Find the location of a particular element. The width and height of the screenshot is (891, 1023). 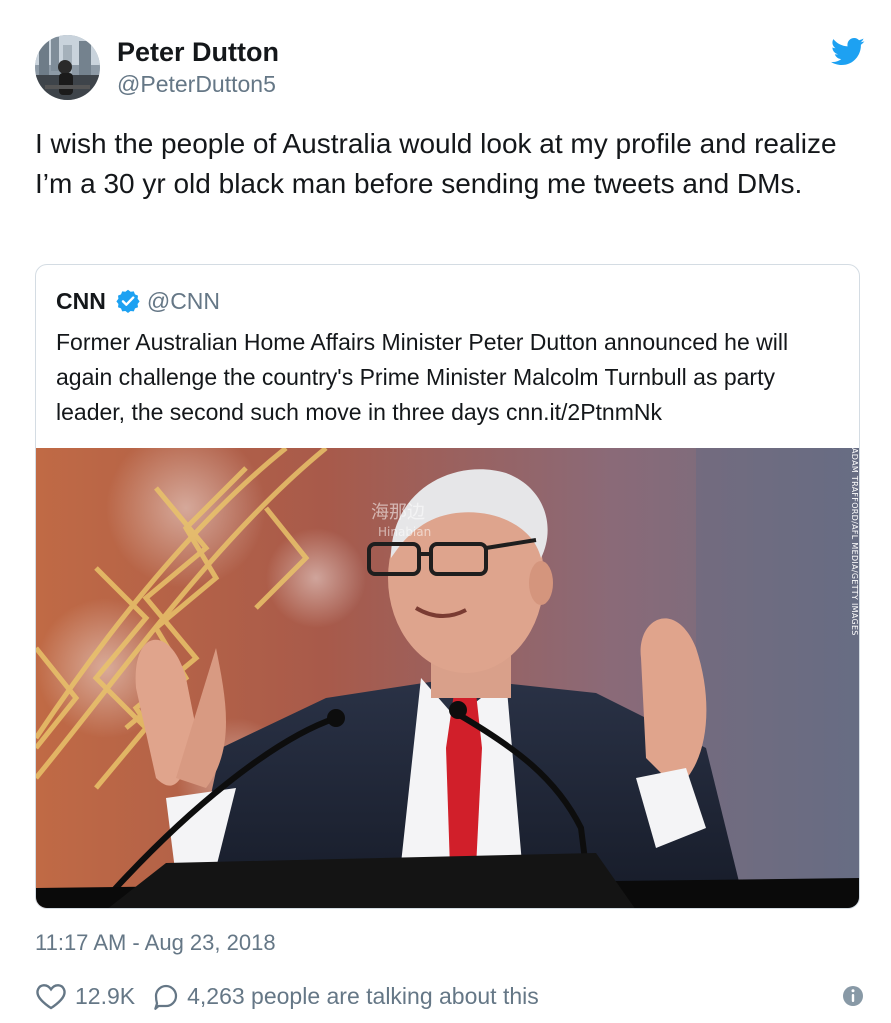

tweet-timestamp: 11:17 AM - Aug 23, 2018 is located at coordinates (155, 943).